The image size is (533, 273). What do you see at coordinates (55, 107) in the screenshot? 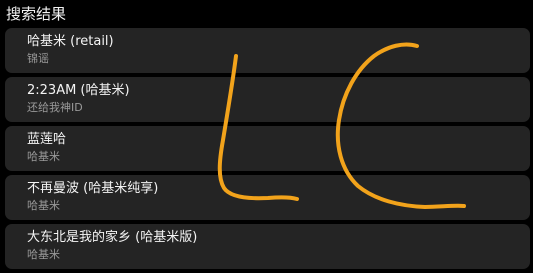
I see `result-subtitle: 还给我神ID` at bounding box center [55, 107].